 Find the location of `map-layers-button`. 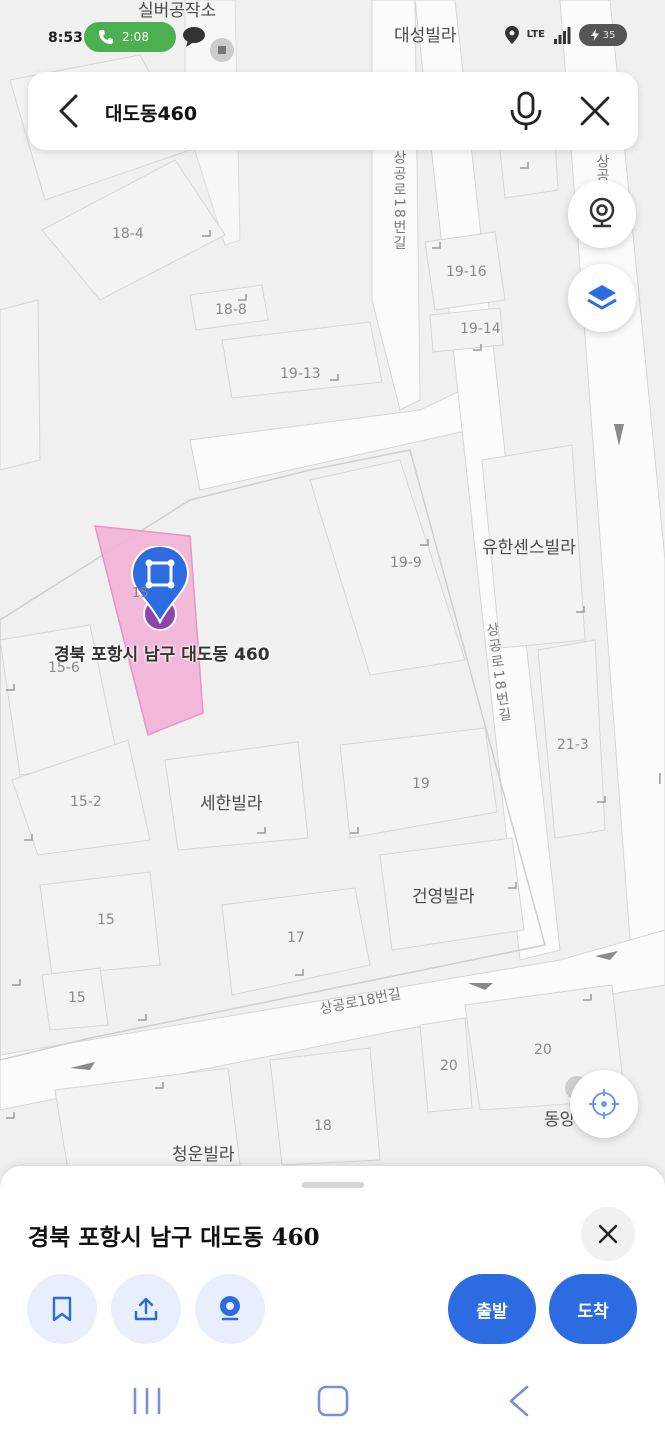

map-layers-button is located at coordinates (602, 298).